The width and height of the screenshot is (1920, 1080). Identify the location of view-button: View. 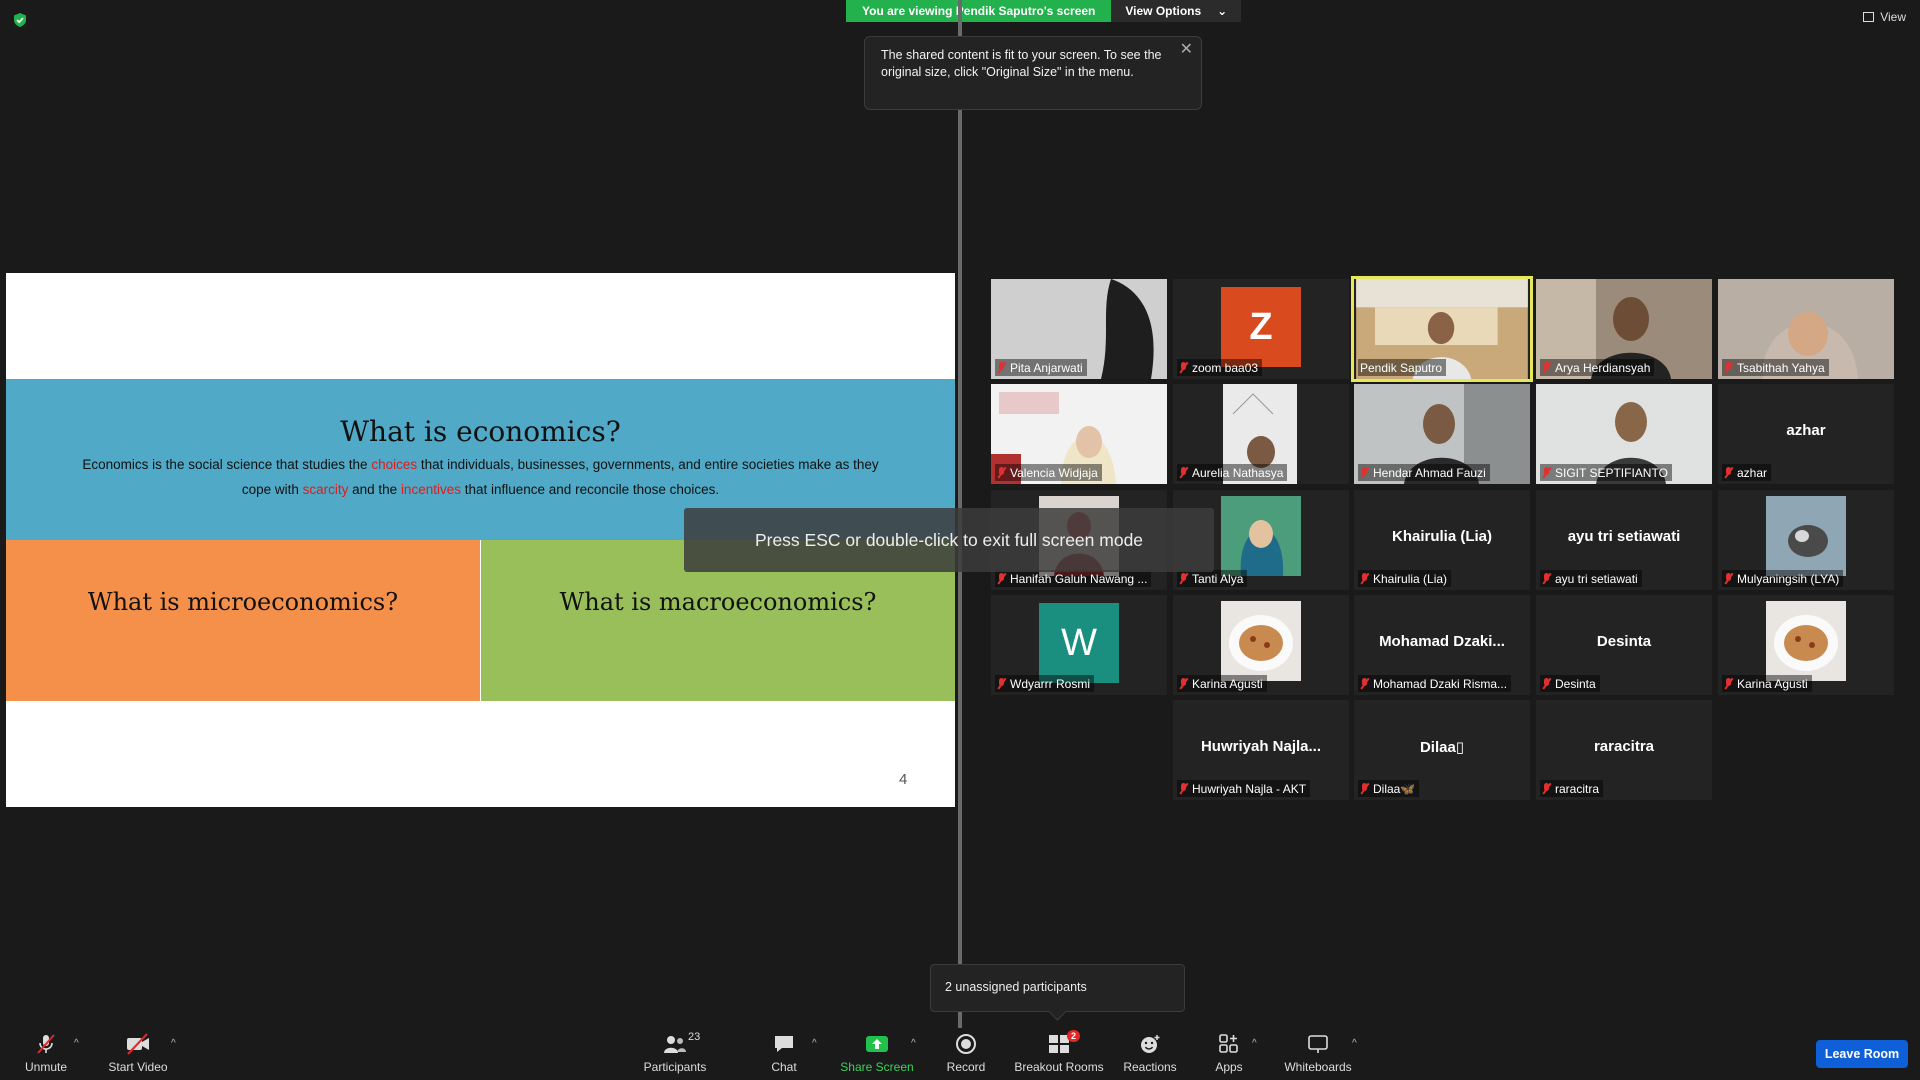
(1884, 17).